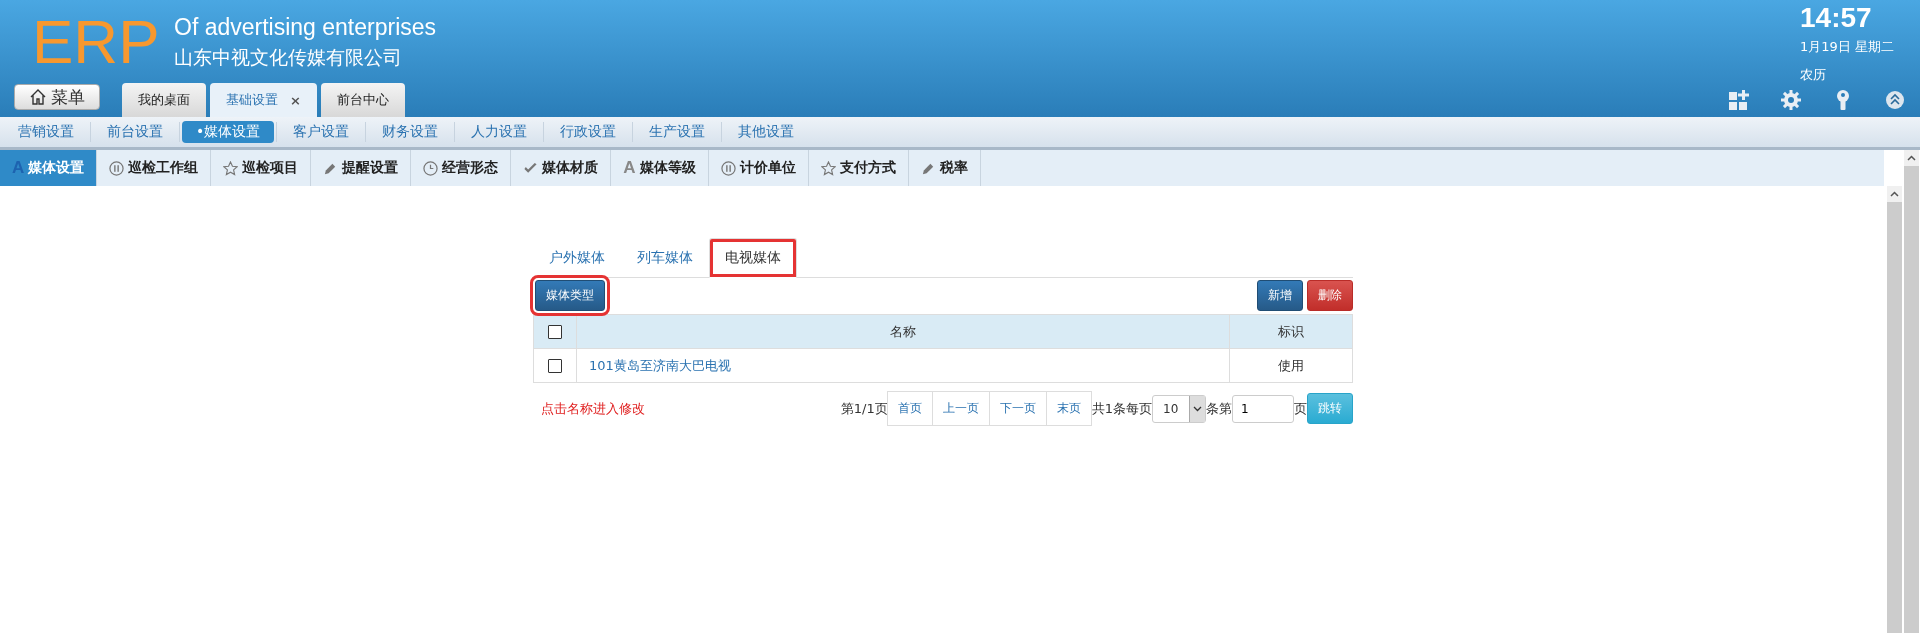 The width and height of the screenshot is (1920, 633). What do you see at coordinates (1179, 408) in the screenshot?
I see `page-size-select: 10` at bounding box center [1179, 408].